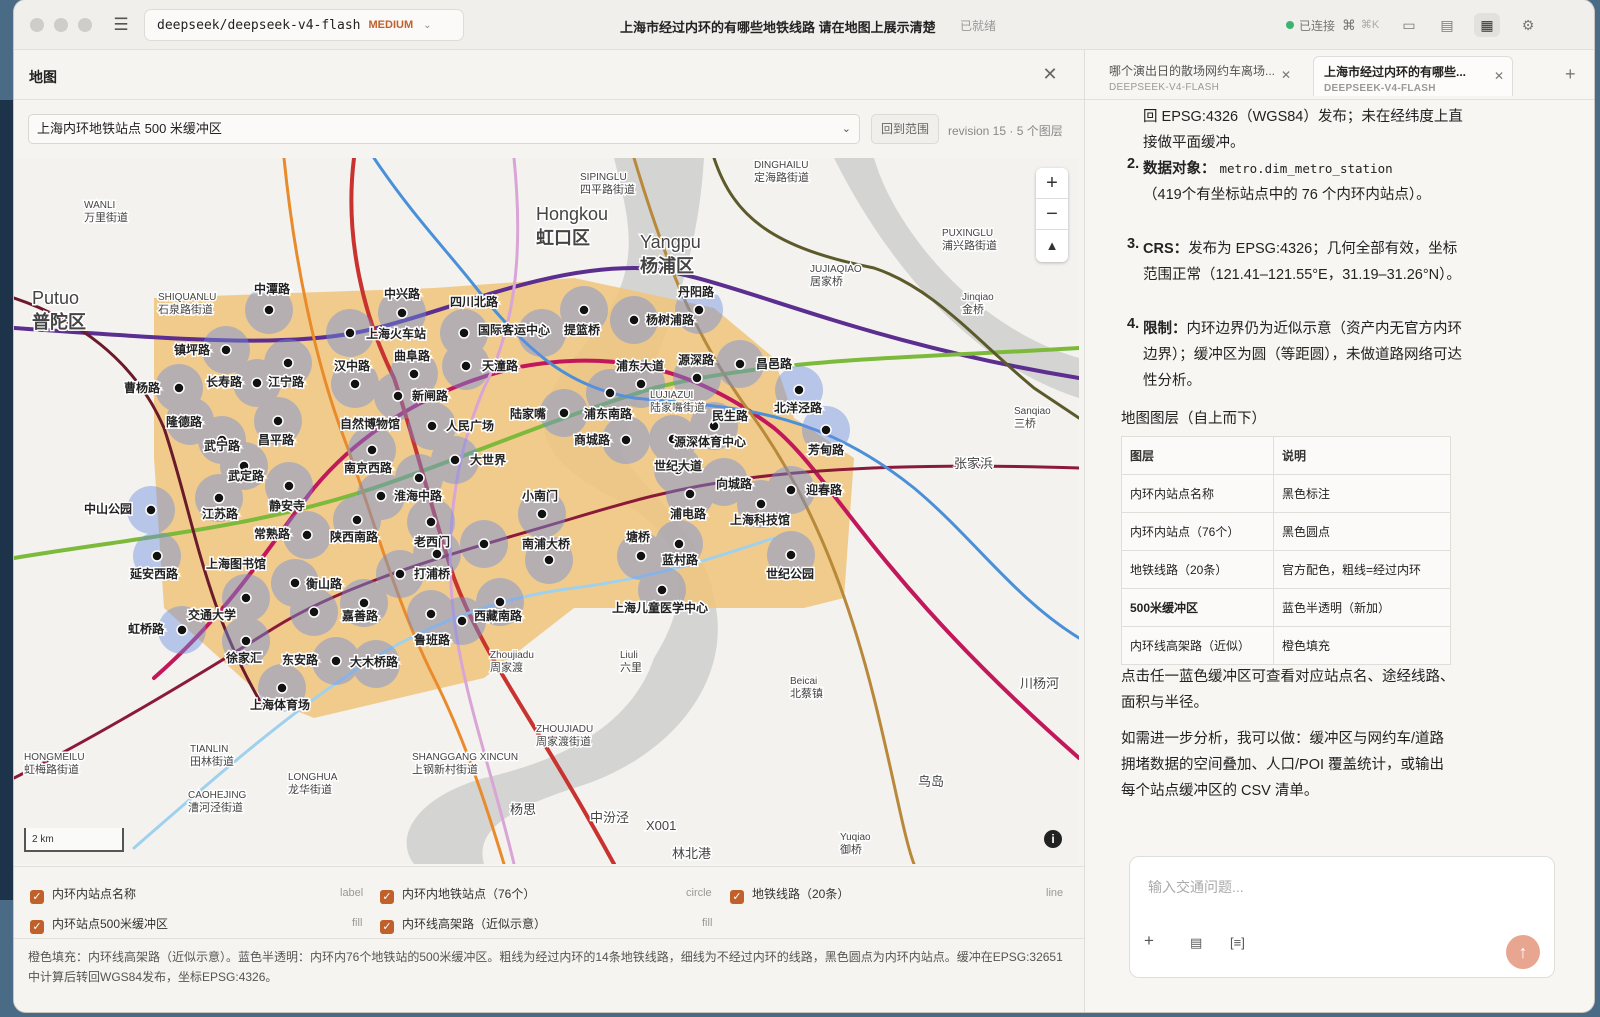  I want to click on window-title: 上海市经过内环的有哪些地铁线路 请在地图上展示清楚, so click(778, 27).